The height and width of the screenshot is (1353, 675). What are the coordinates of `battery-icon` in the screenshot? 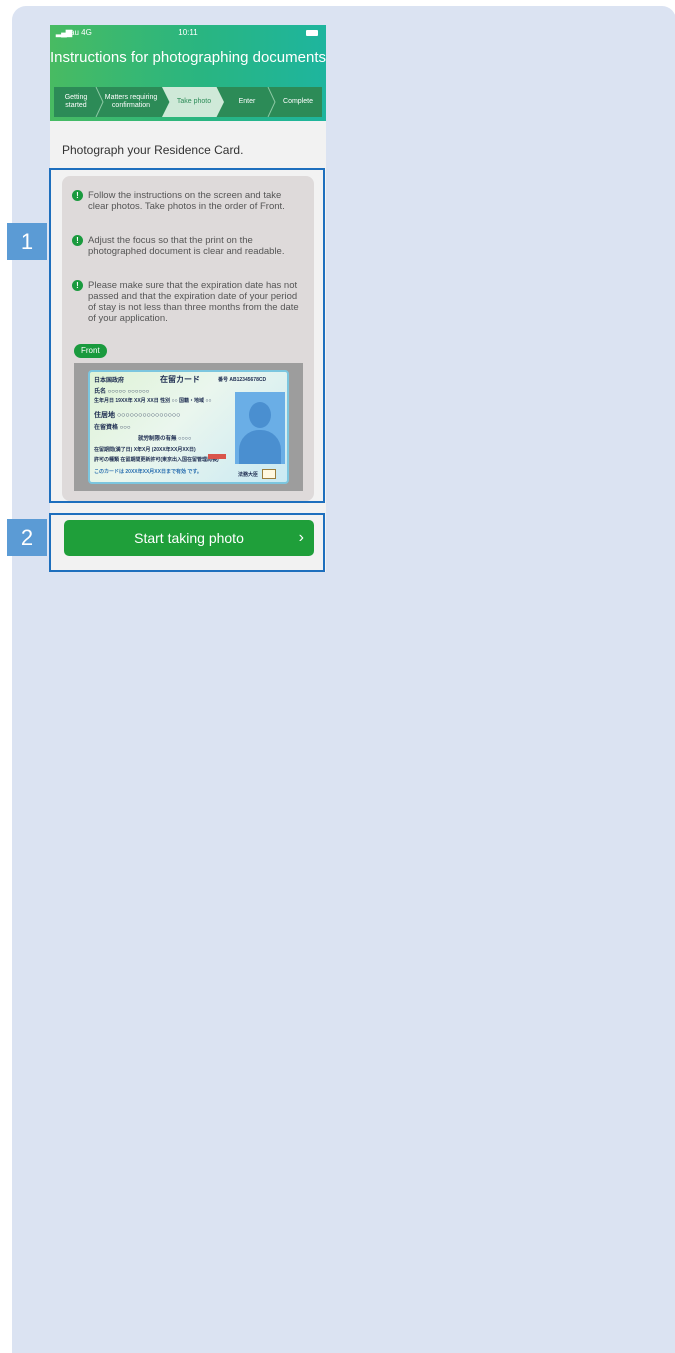 It's located at (312, 33).